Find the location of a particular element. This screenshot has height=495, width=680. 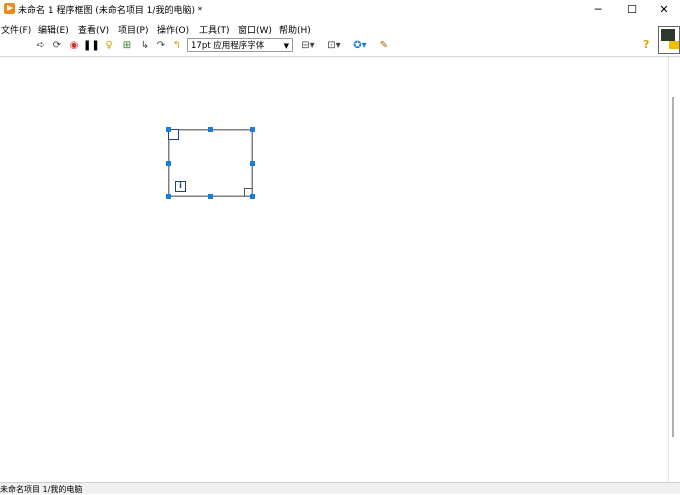

menu-help: 帮助(H) is located at coordinates (295, 29).